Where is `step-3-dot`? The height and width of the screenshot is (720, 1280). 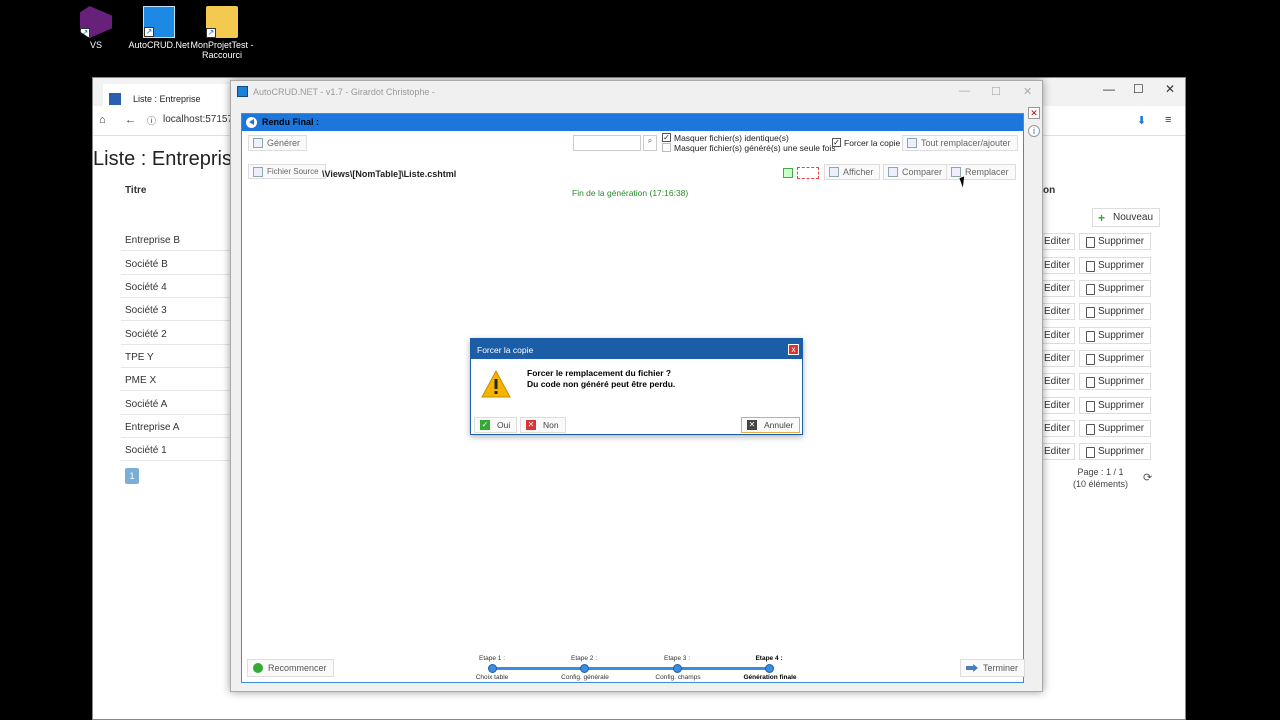
step-3-dot is located at coordinates (677, 668).